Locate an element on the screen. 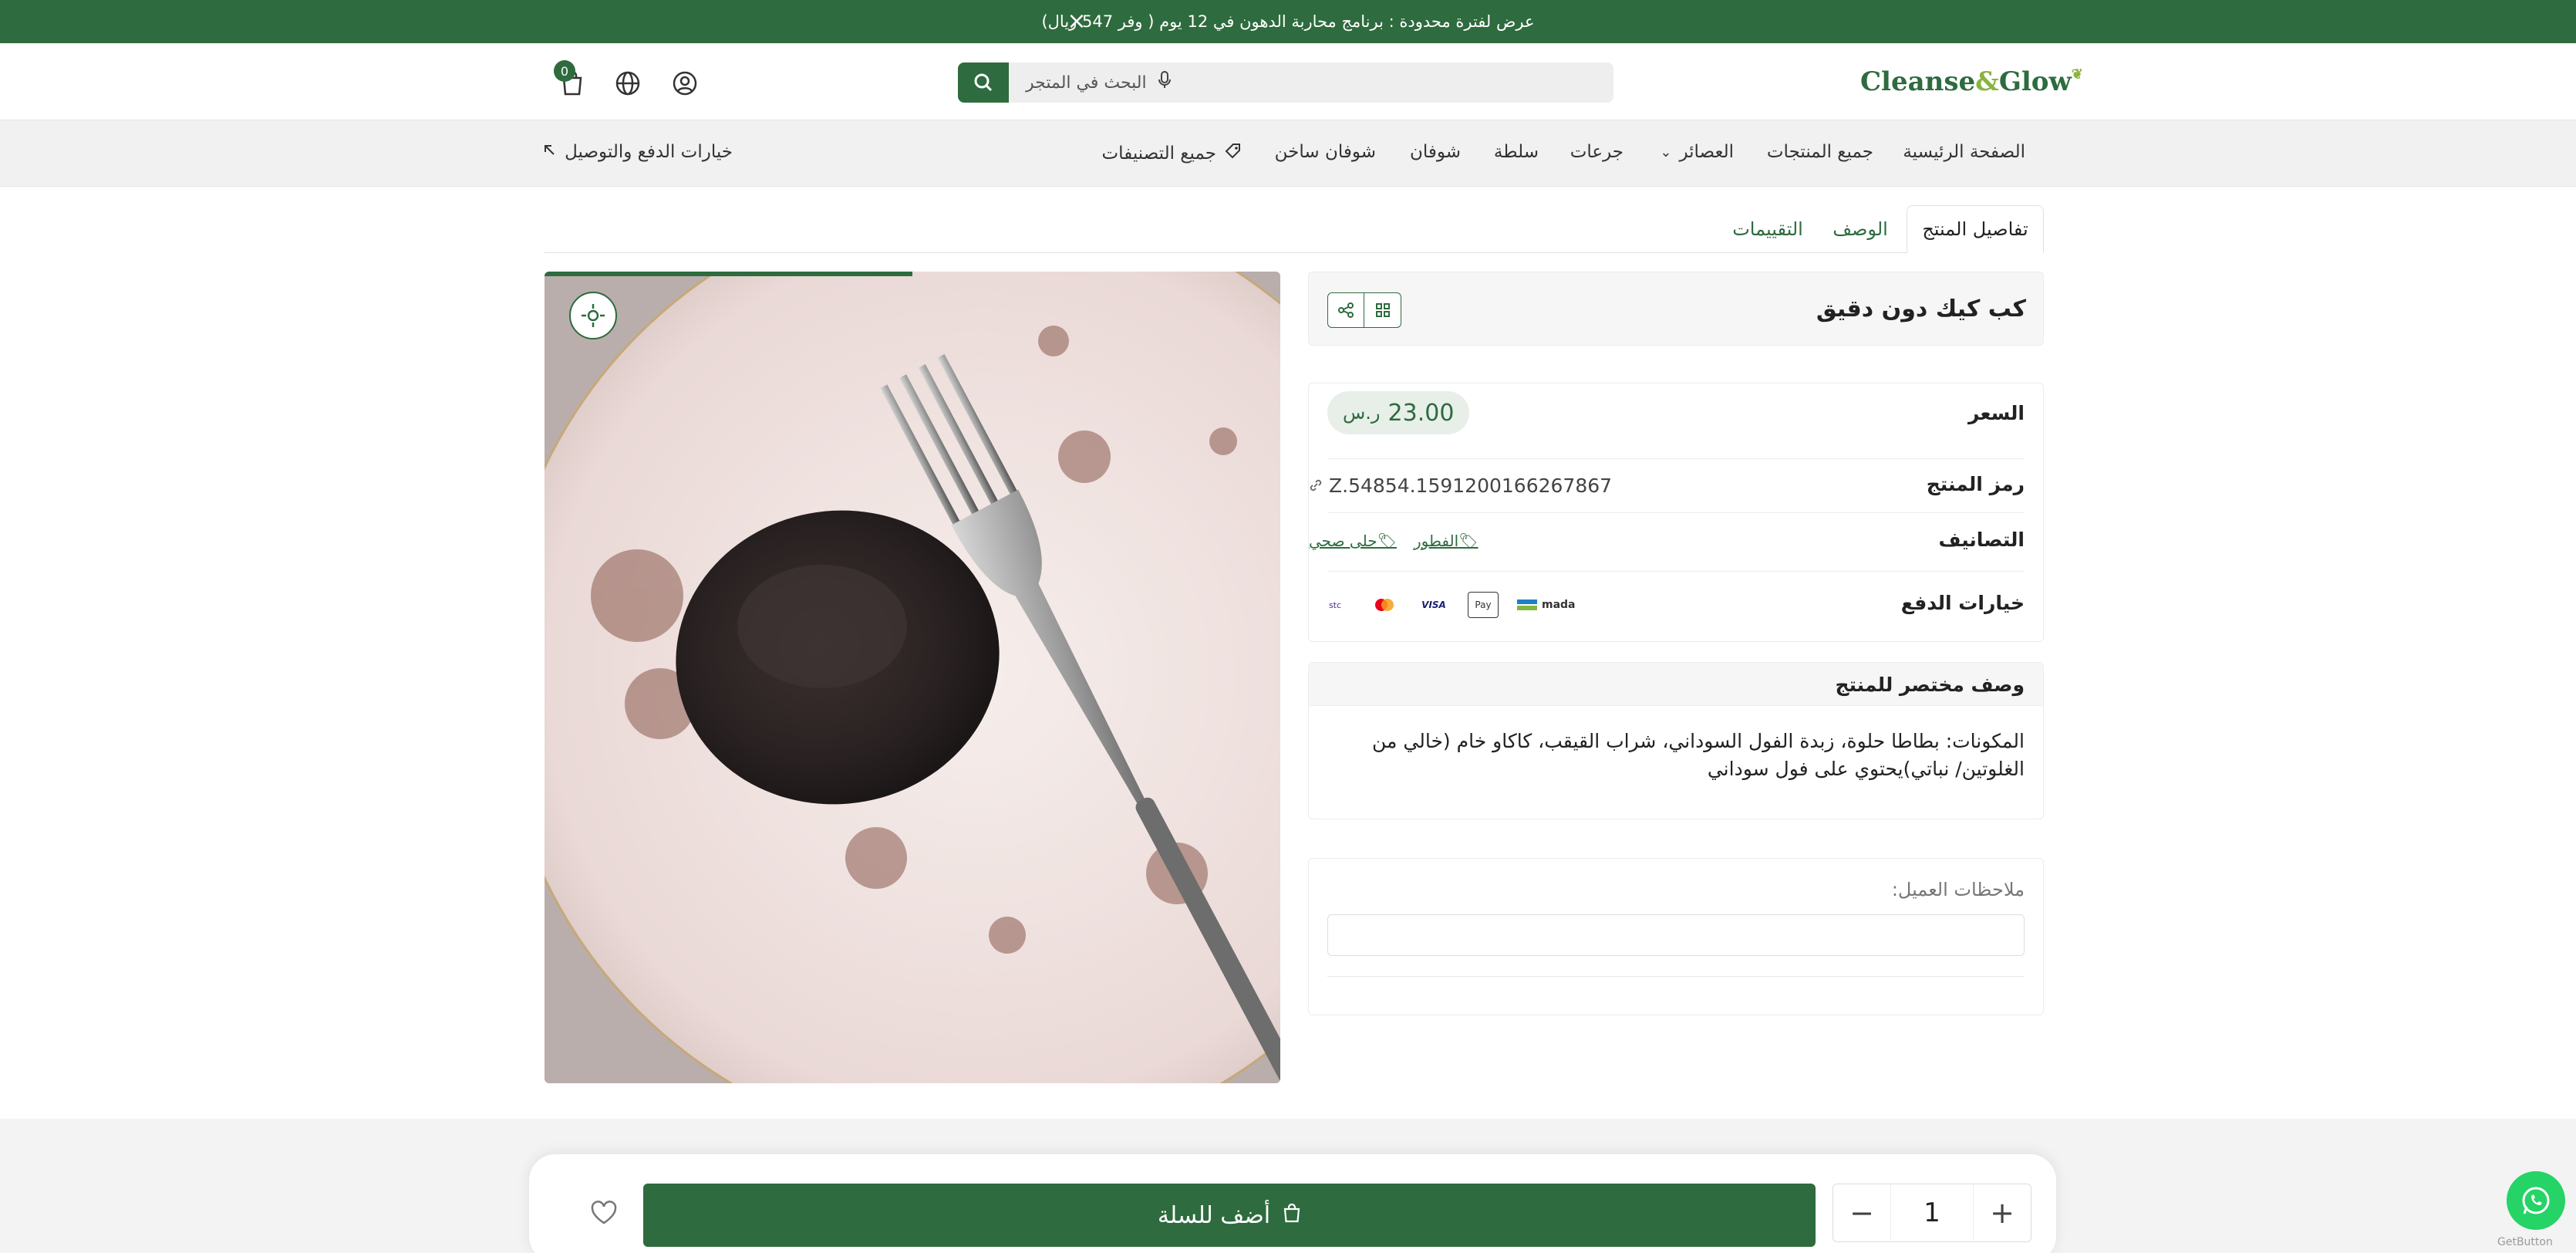 The image size is (2576, 1253). quantity-value: 1 is located at coordinates (1932, 1213).